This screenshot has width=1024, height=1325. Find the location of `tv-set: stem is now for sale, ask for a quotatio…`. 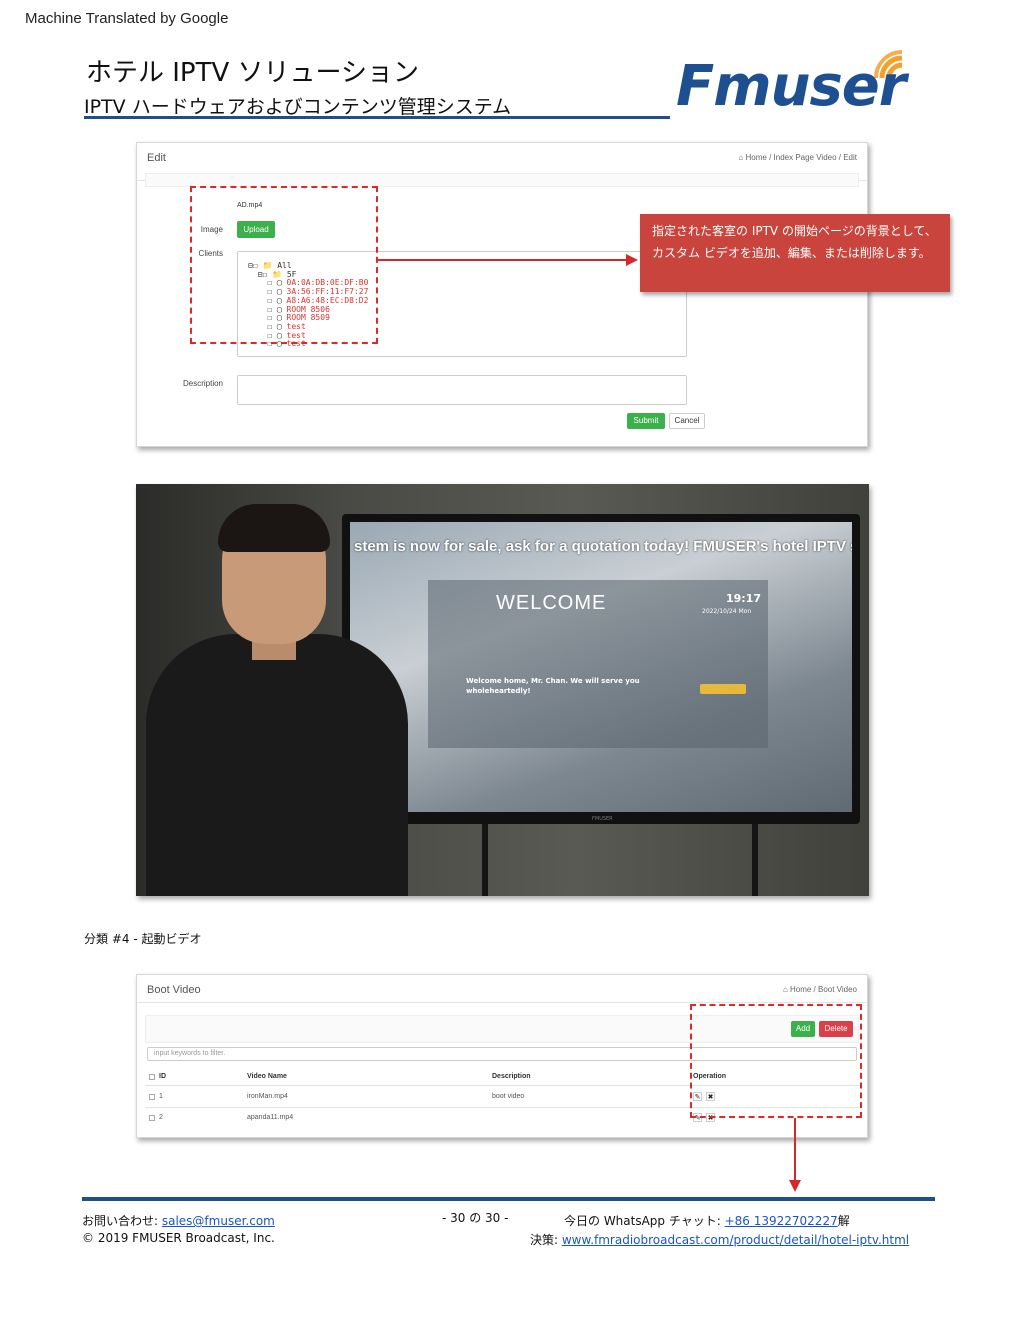

tv-set: stem is now for sale, ask for a quotatio… is located at coordinates (601, 669).